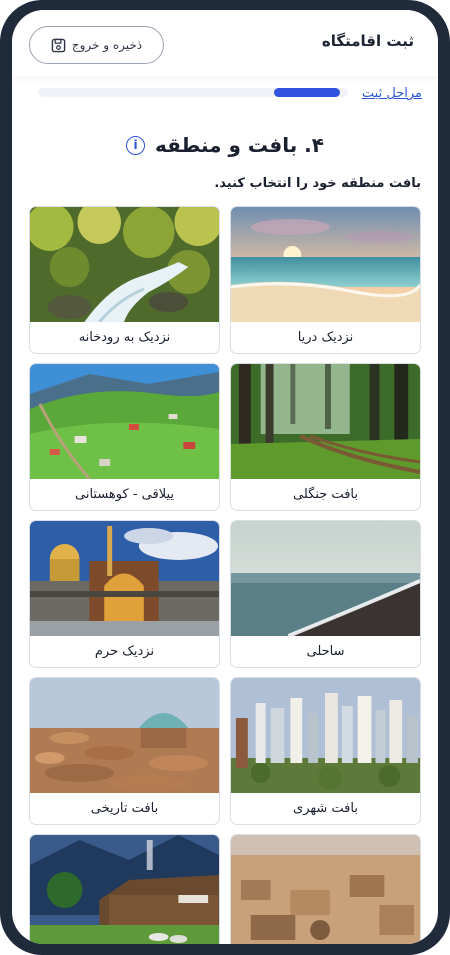  I want to click on registration-steps-link: مراحل ثبت, so click(392, 93).